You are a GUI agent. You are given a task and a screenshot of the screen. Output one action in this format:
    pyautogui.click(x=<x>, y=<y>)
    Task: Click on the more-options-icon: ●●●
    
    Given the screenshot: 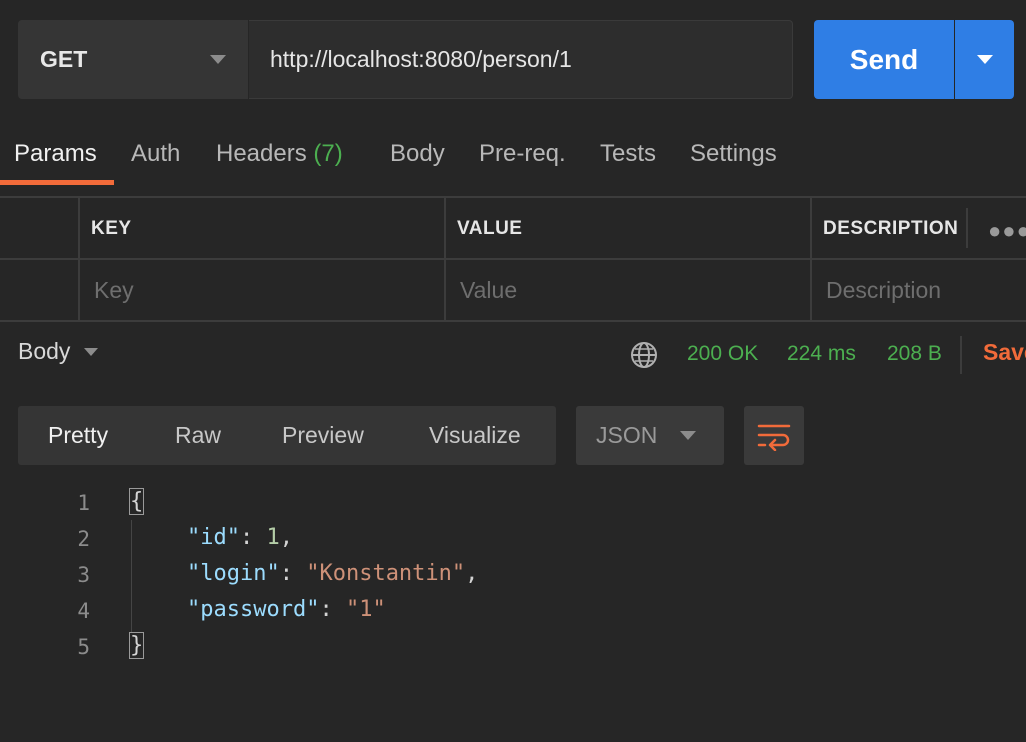 What is the action you would take?
    pyautogui.click(x=1007, y=231)
    